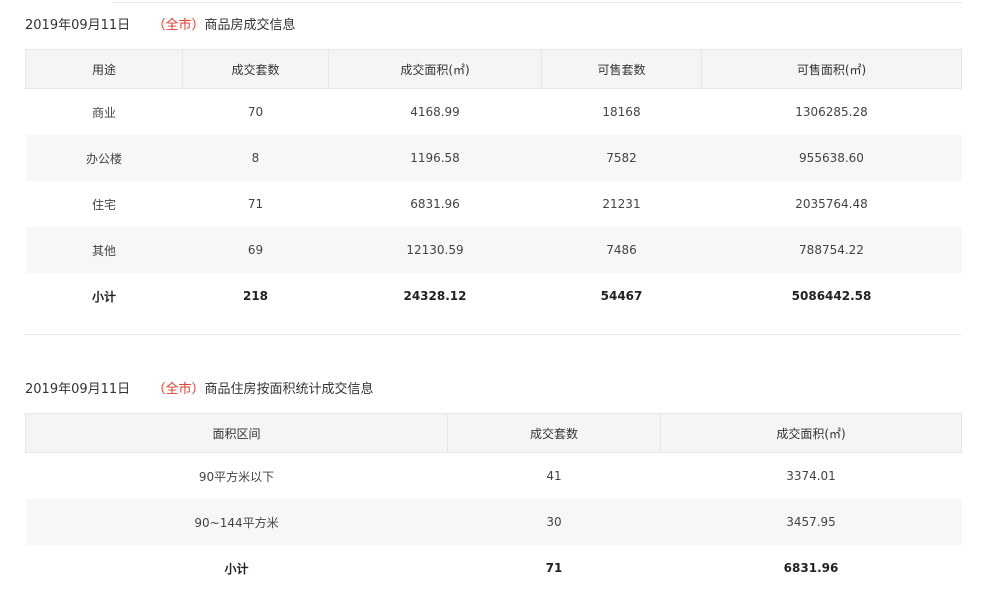 The image size is (986, 610). I want to click on cell-area-range: 90~144平方米, so click(236, 522).